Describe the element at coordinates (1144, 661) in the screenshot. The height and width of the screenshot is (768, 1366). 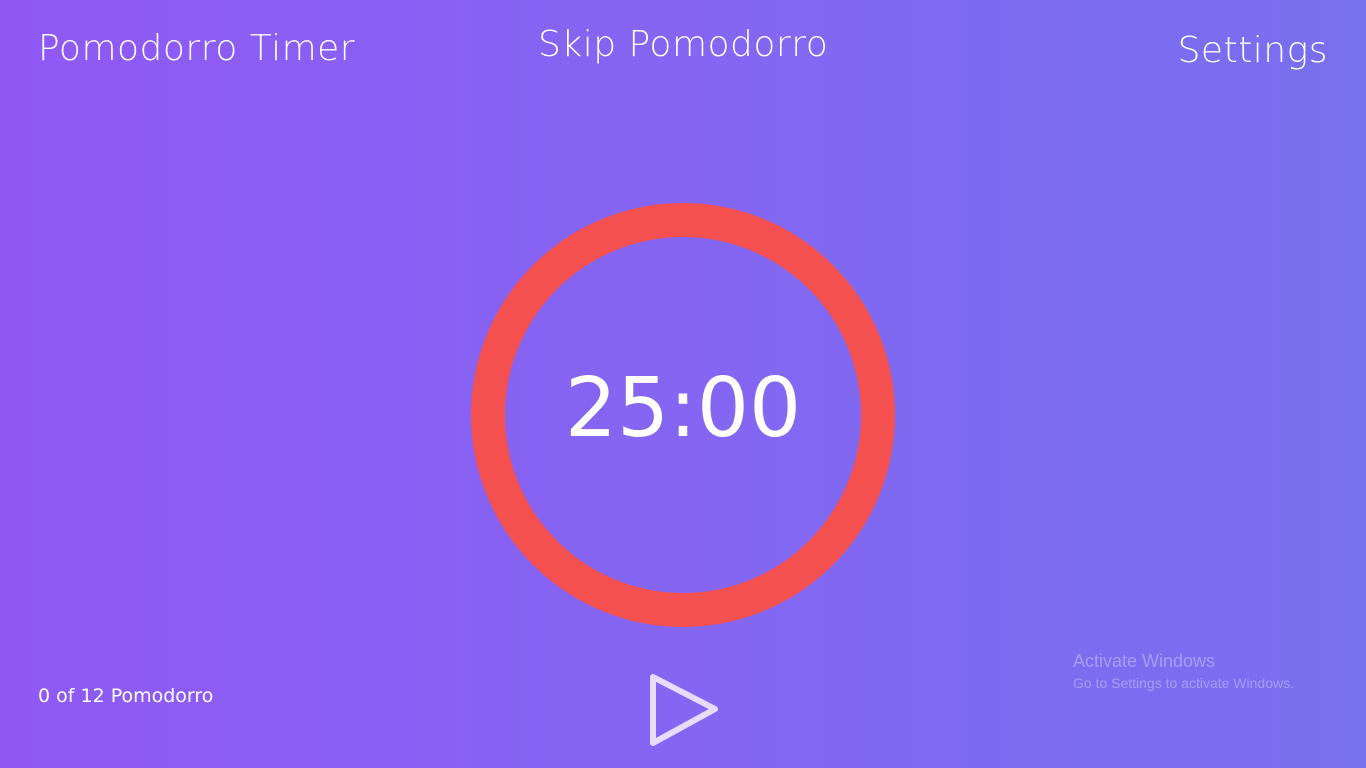
I see `watermark-title: Activate Windows` at that location.